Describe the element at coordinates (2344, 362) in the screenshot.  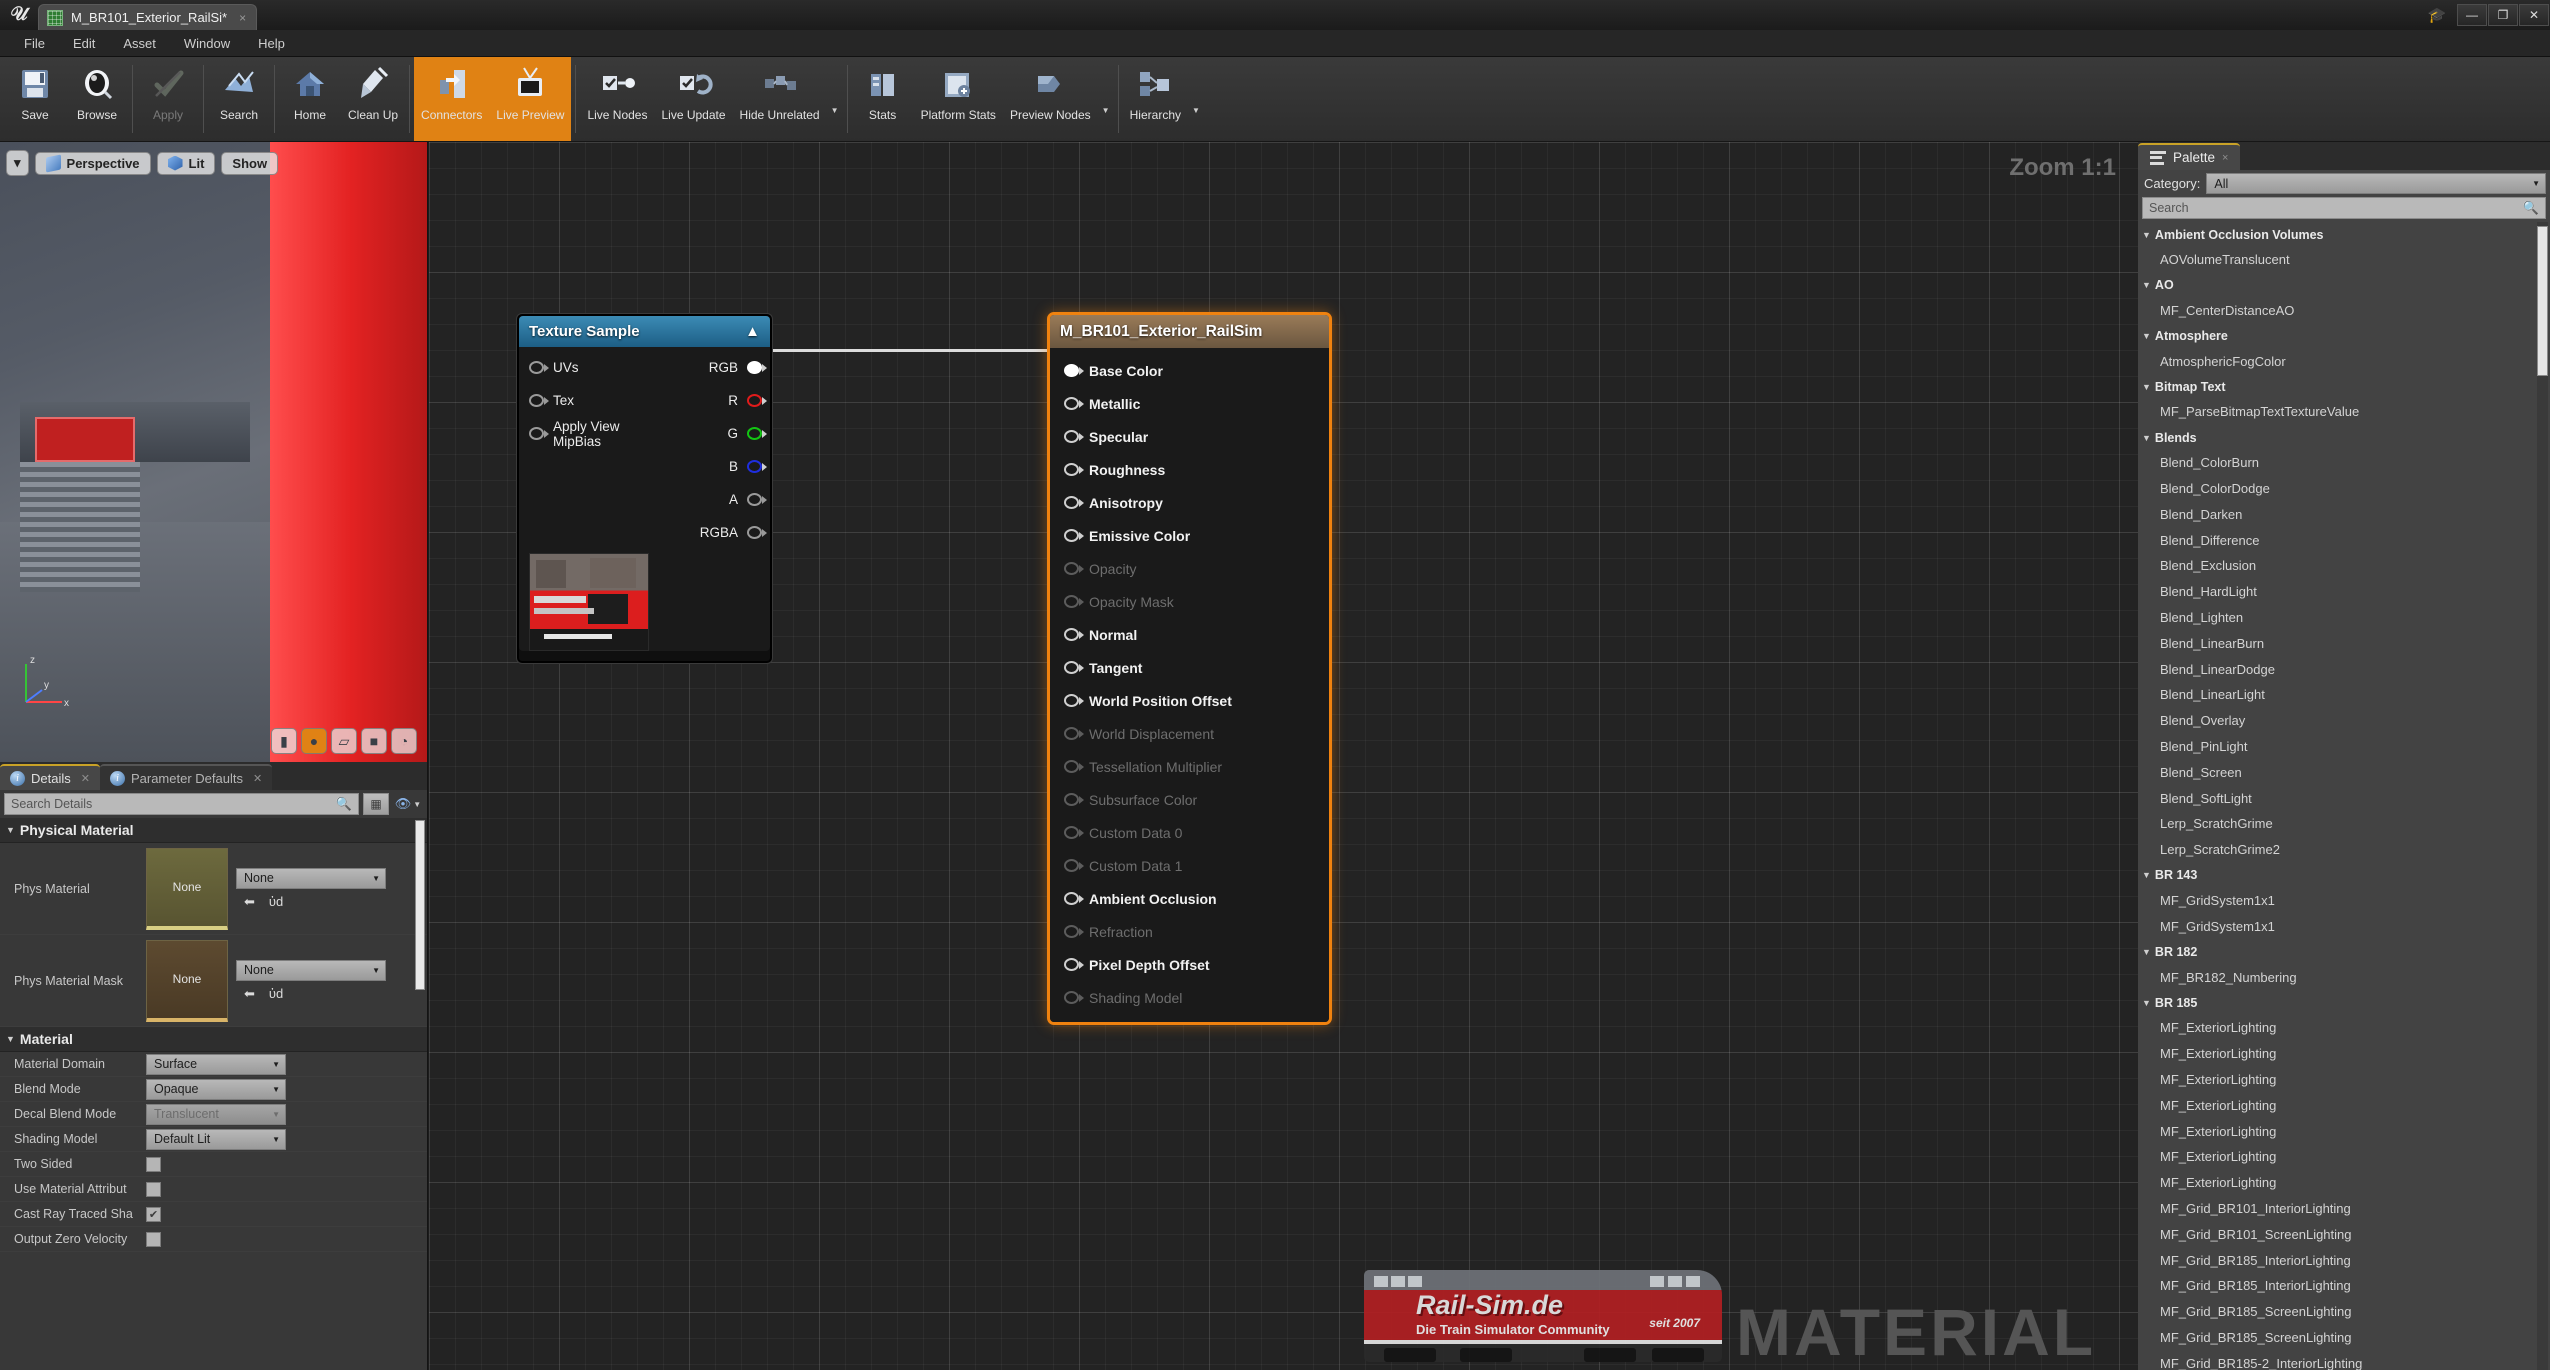
I see `palette-item: AtmosphericFogColor` at that location.